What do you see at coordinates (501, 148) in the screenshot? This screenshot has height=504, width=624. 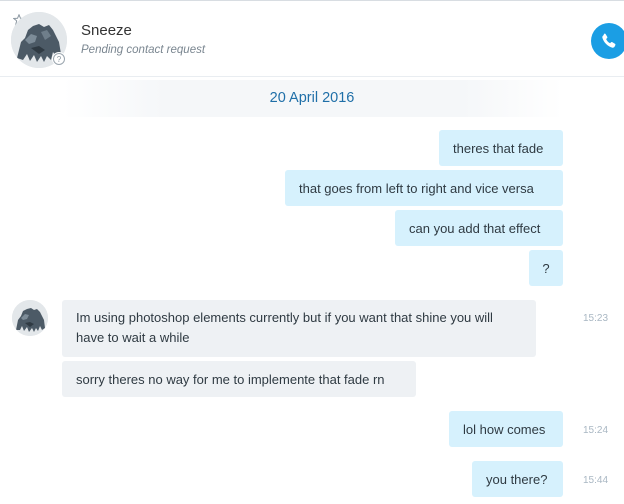 I see `message-bubble-outgoing: theres that fade` at bounding box center [501, 148].